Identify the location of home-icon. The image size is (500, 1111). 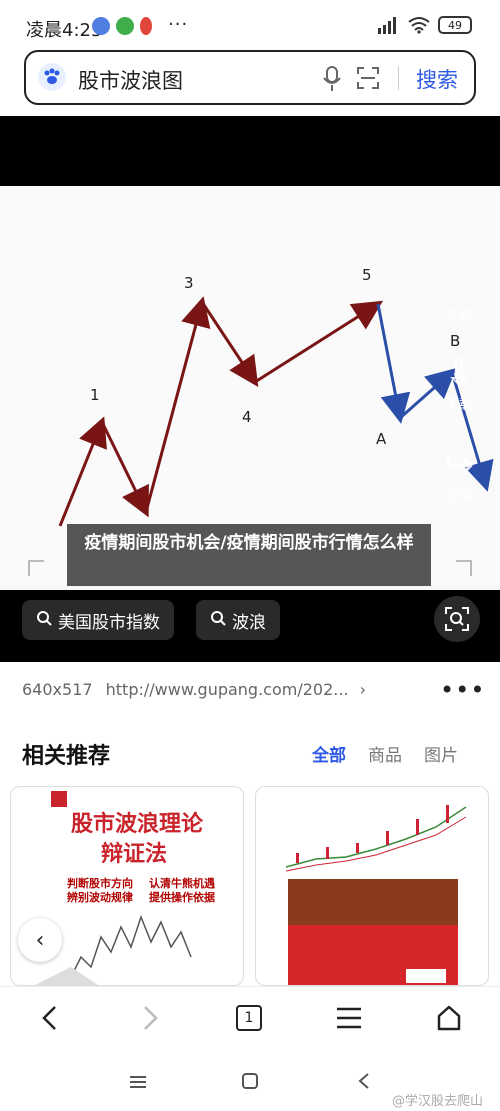
(449, 1018).